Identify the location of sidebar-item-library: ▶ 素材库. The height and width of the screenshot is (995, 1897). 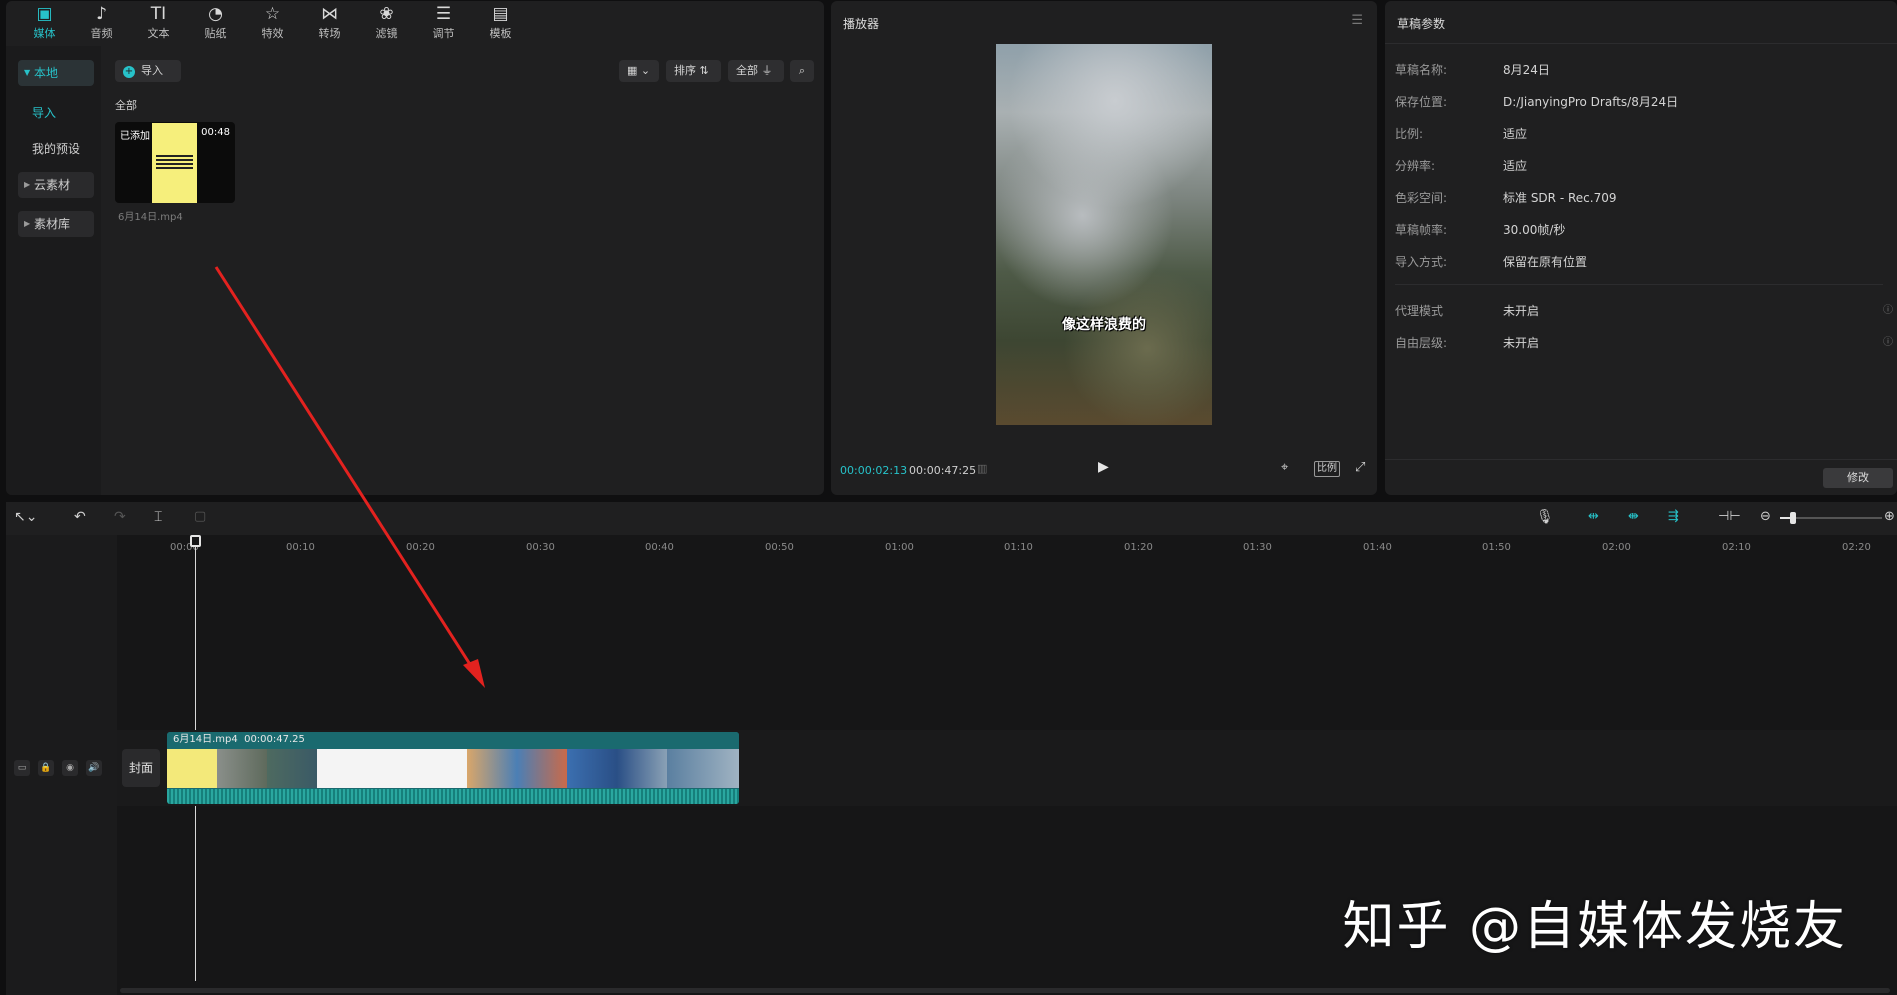
(56, 224).